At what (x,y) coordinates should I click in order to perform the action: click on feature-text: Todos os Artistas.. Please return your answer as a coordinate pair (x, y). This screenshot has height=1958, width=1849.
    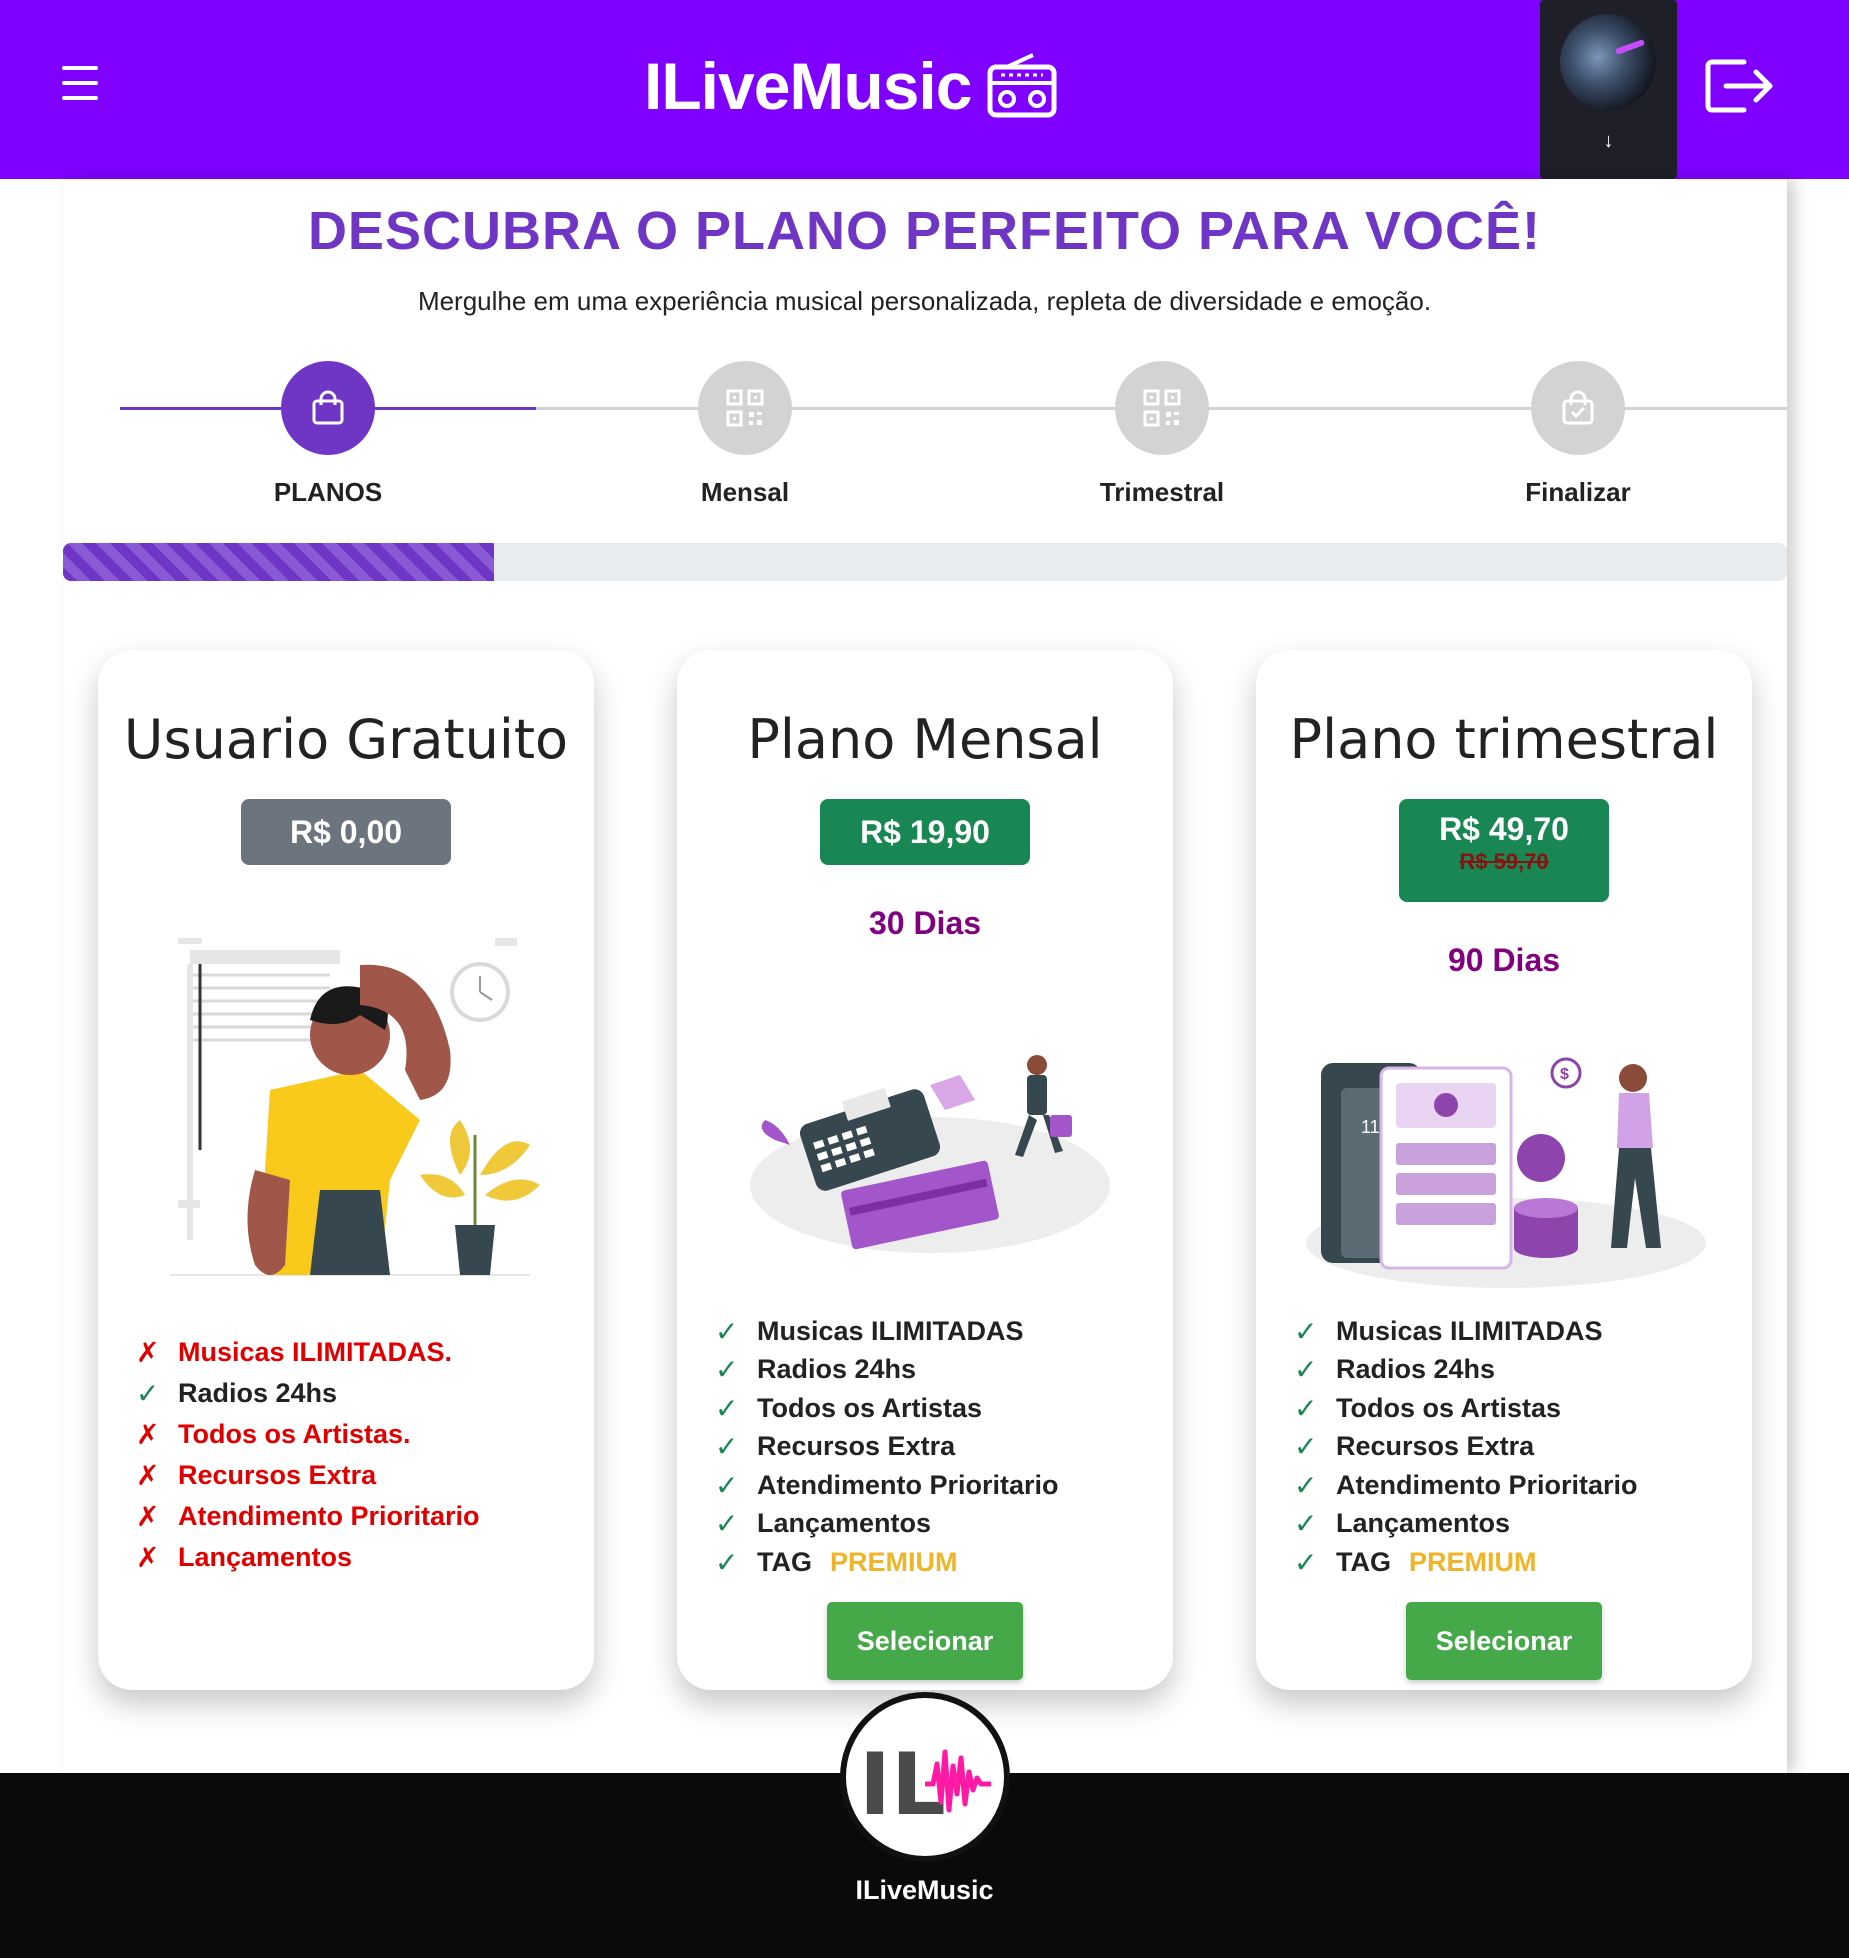
    Looking at the image, I should click on (294, 1434).